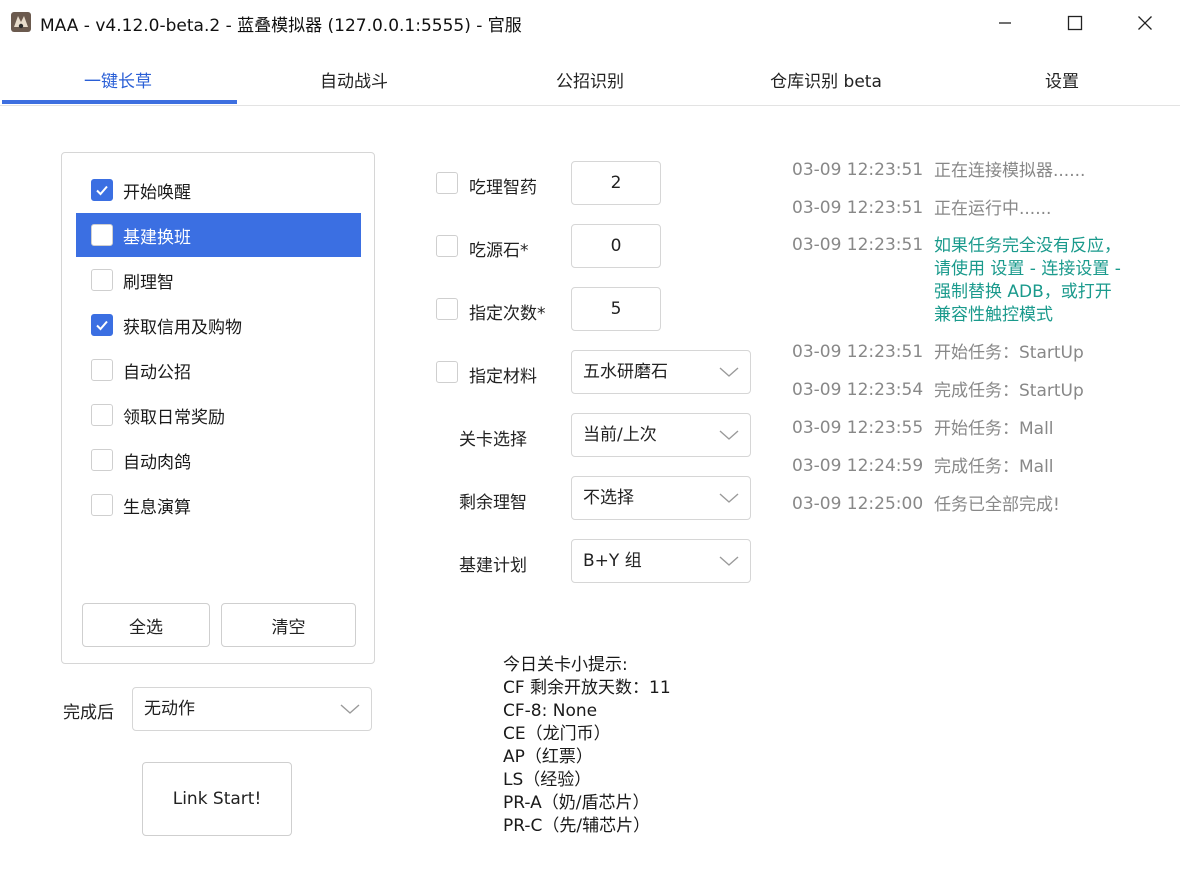  What do you see at coordinates (157, 462) in the screenshot?
I see `task-label: 自动肉鸽` at bounding box center [157, 462].